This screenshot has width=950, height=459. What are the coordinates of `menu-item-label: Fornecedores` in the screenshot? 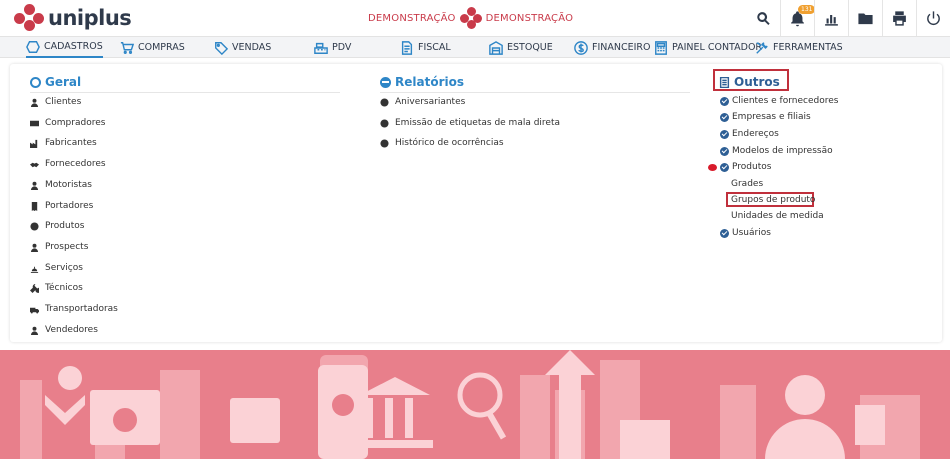 It's located at (75, 164).